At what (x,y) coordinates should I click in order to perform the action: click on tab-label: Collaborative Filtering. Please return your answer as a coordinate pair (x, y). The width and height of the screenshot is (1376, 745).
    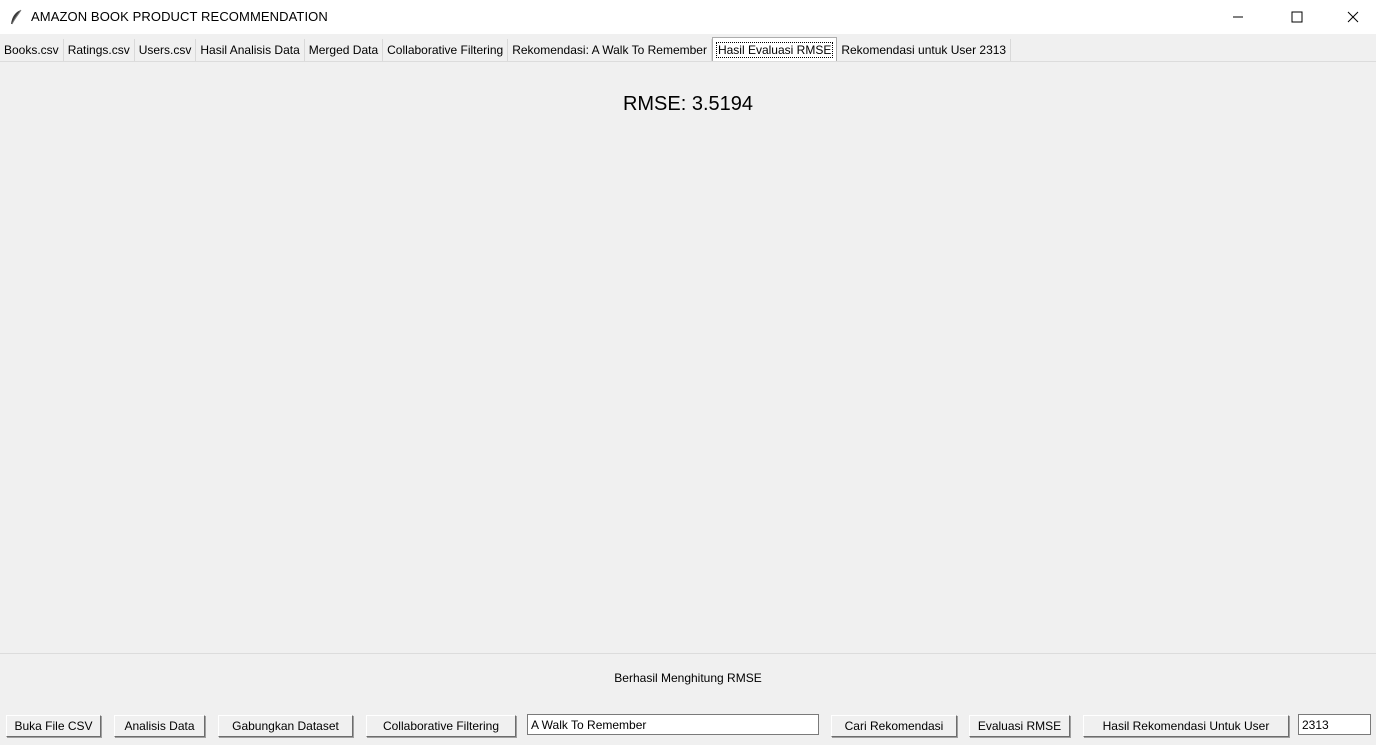
    Looking at the image, I should click on (445, 50).